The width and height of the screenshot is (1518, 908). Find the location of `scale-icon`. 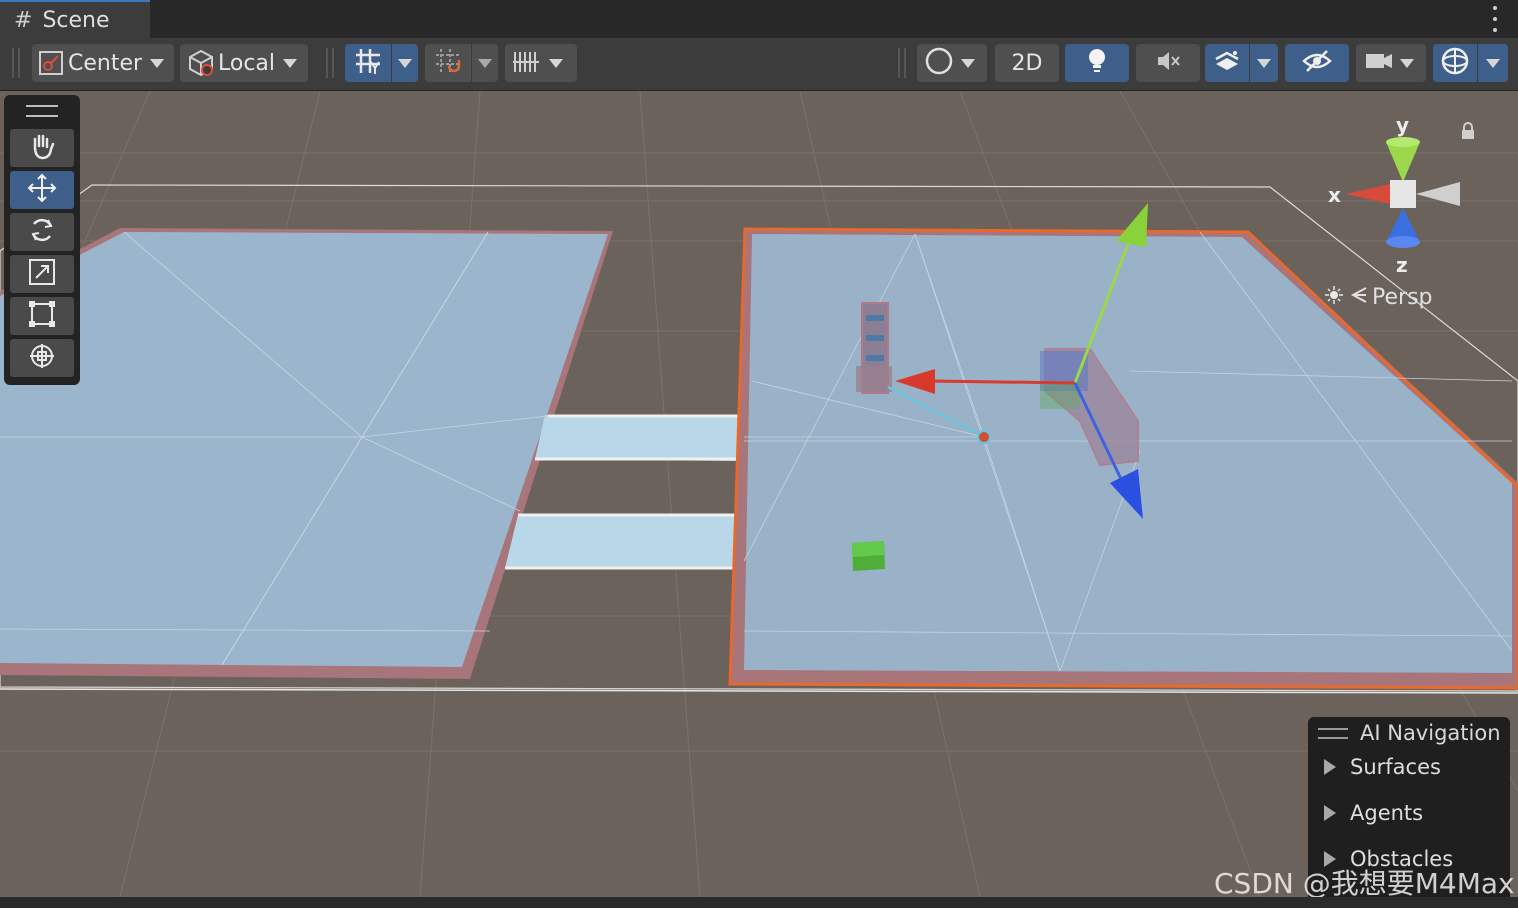

scale-icon is located at coordinates (42, 274).